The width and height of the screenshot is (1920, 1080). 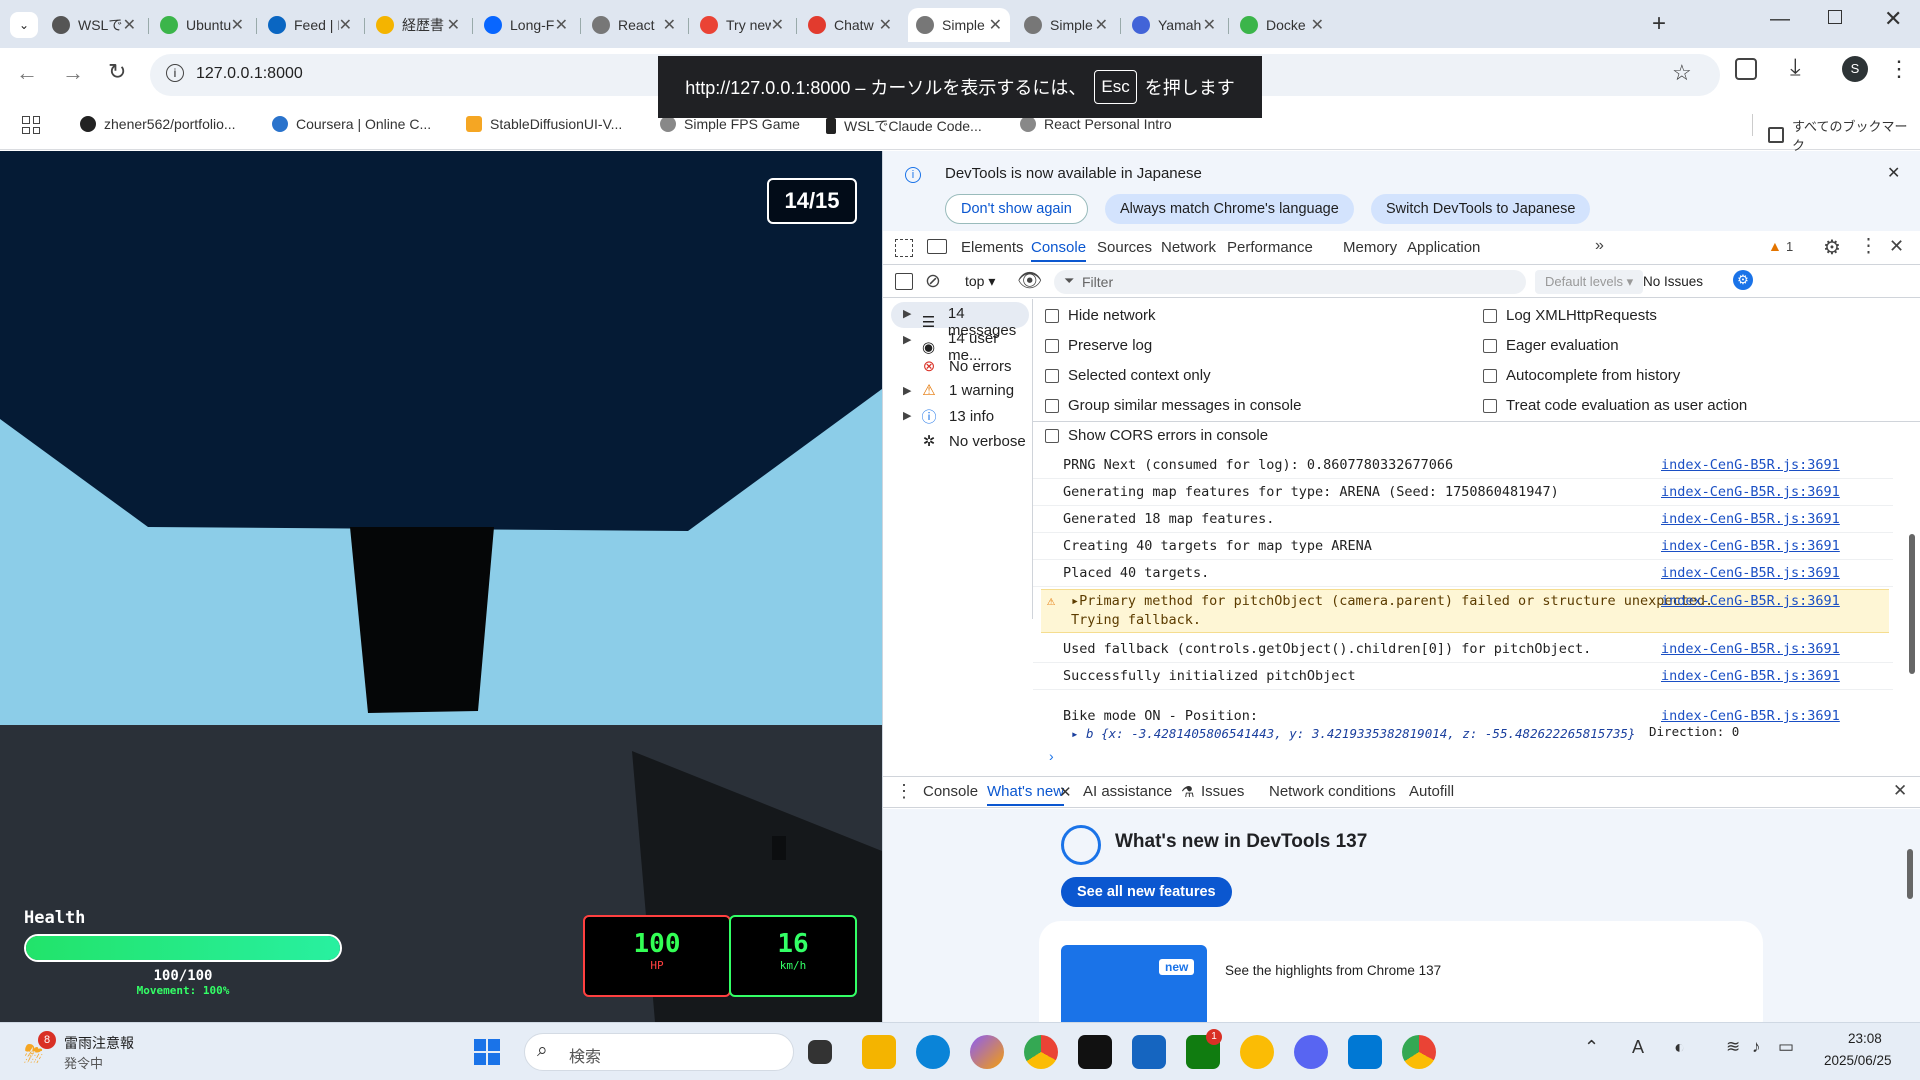 What do you see at coordinates (1016, 209) in the screenshot?
I see `dont-show-again-button: Don't show again` at bounding box center [1016, 209].